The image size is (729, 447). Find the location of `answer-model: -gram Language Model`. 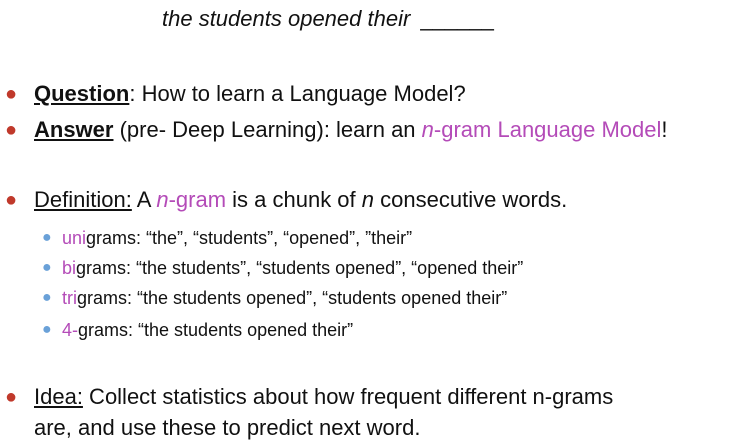

answer-model: -gram Language Model is located at coordinates (547, 129).